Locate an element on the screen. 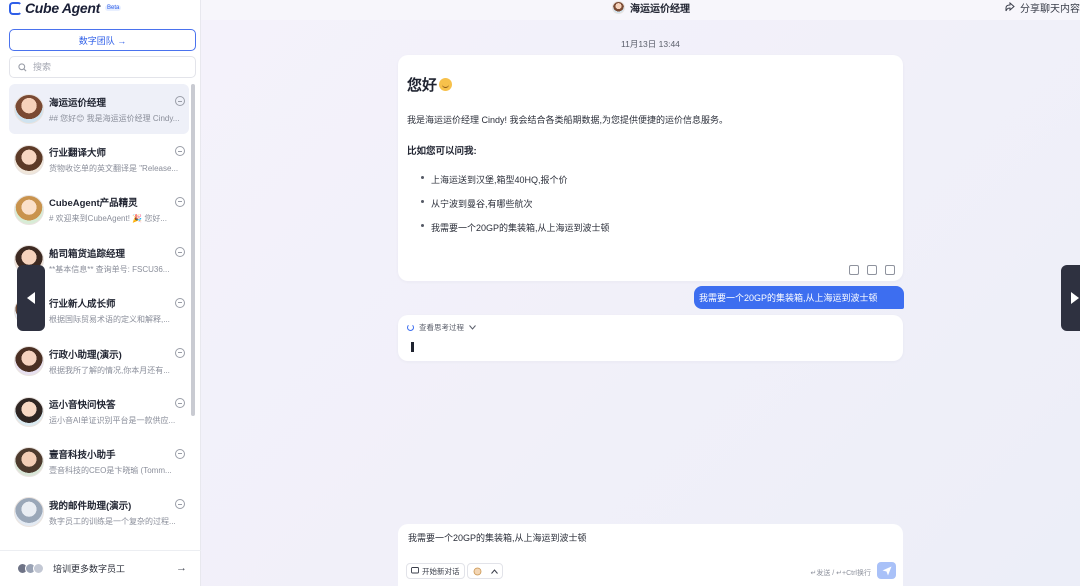  chat-title: 海运运价经理 is located at coordinates (651, 7).